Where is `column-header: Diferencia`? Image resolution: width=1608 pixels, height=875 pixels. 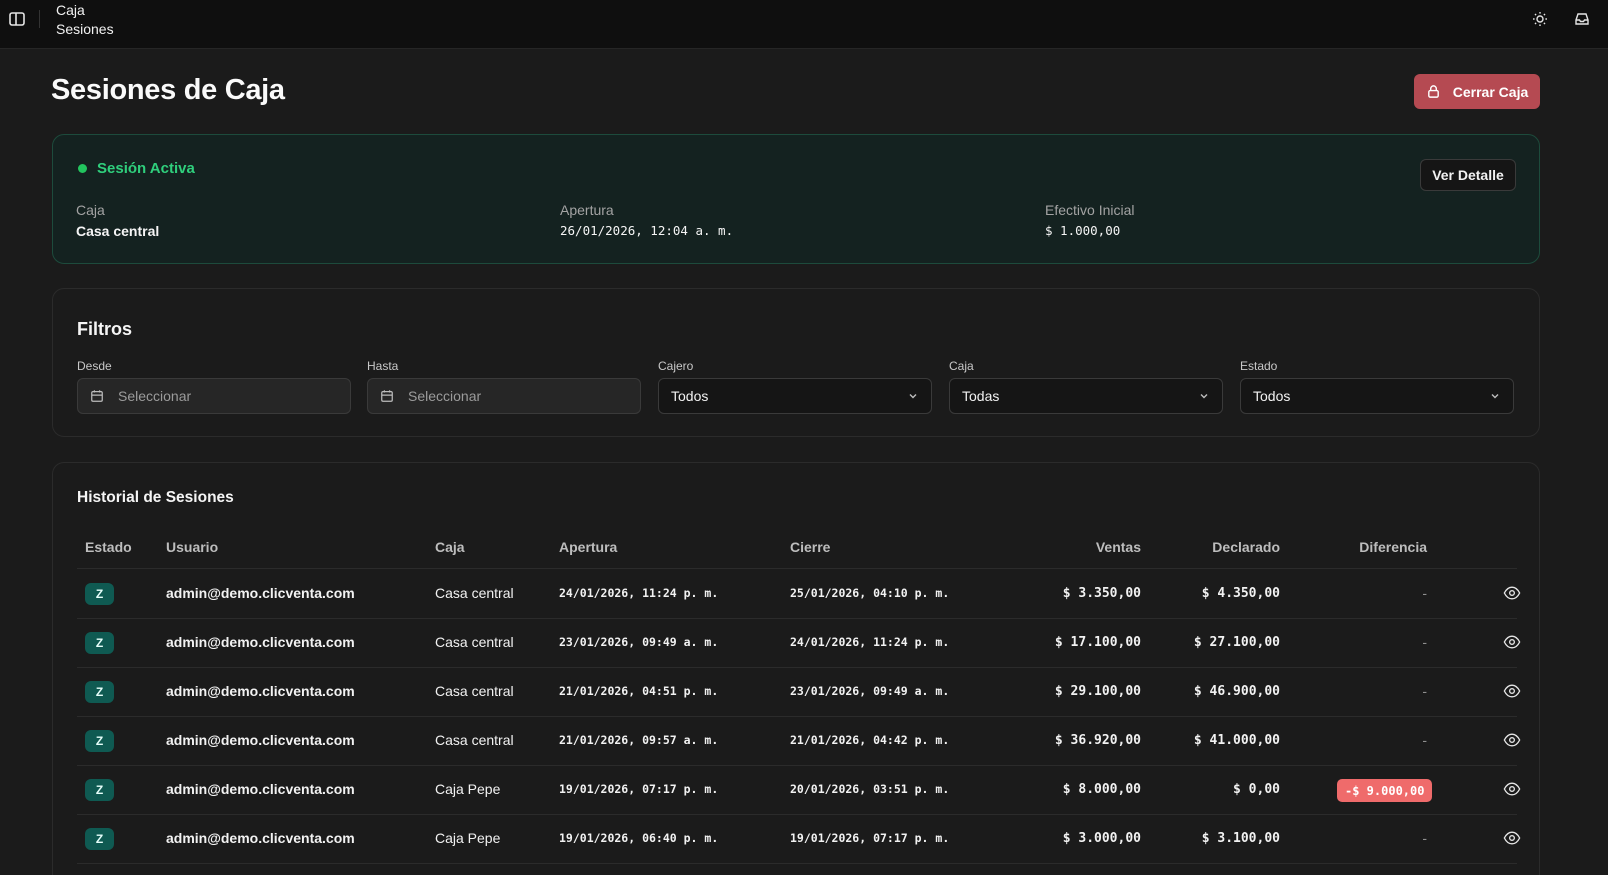 column-header: Diferencia is located at coordinates (1393, 547).